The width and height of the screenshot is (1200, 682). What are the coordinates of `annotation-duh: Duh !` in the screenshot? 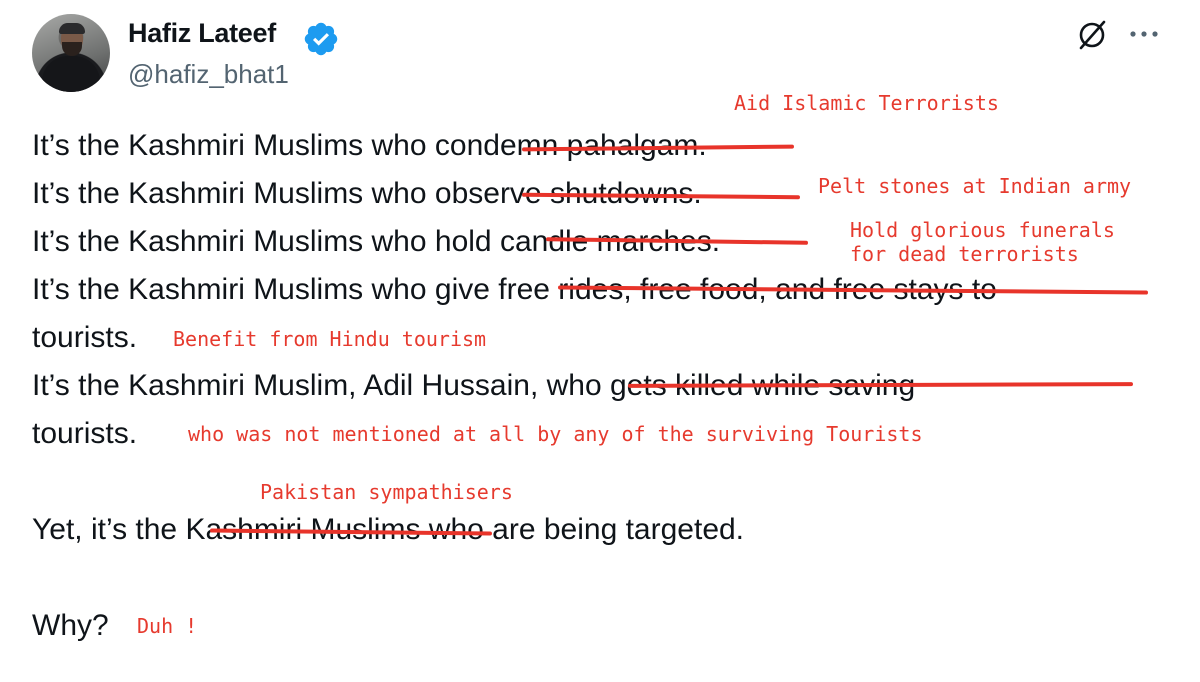 It's located at (167, 626).